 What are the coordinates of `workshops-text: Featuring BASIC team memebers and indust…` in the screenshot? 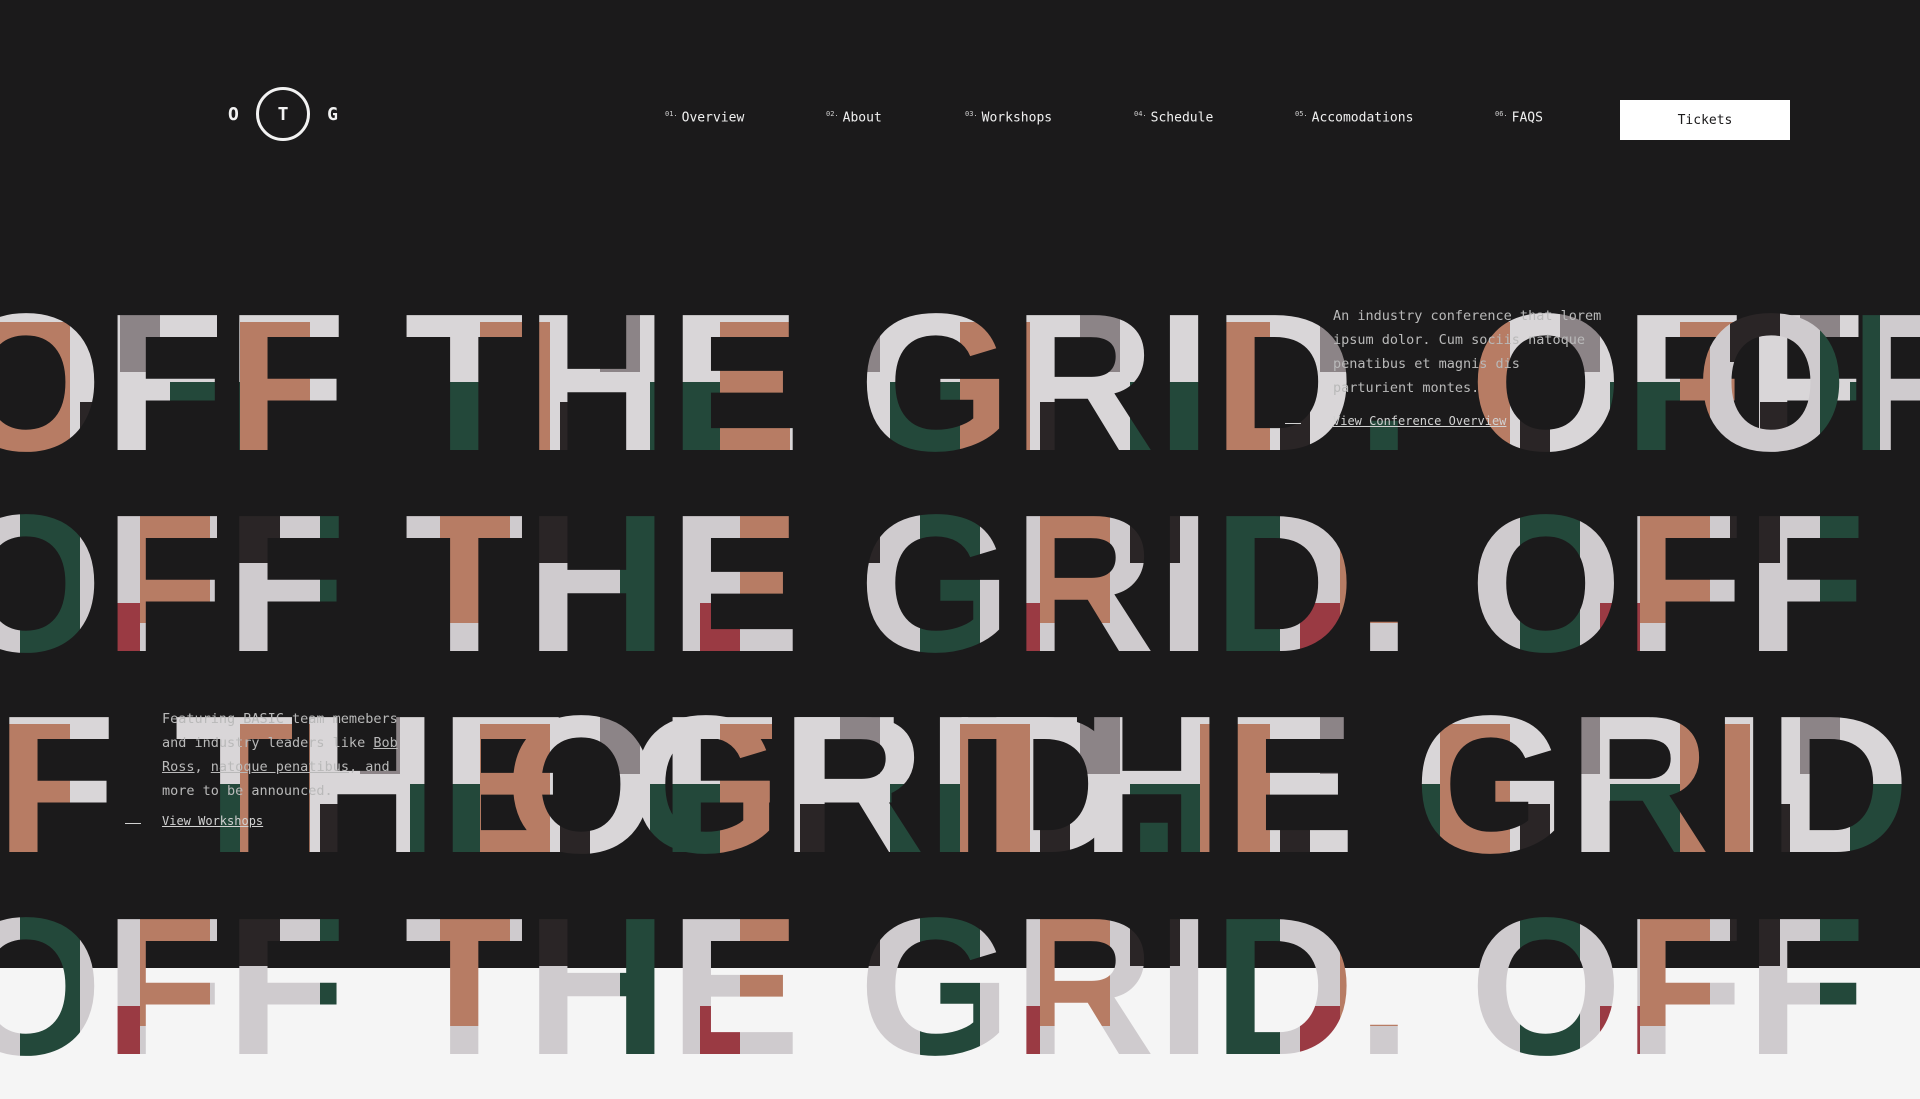 It's located at (287, 755).